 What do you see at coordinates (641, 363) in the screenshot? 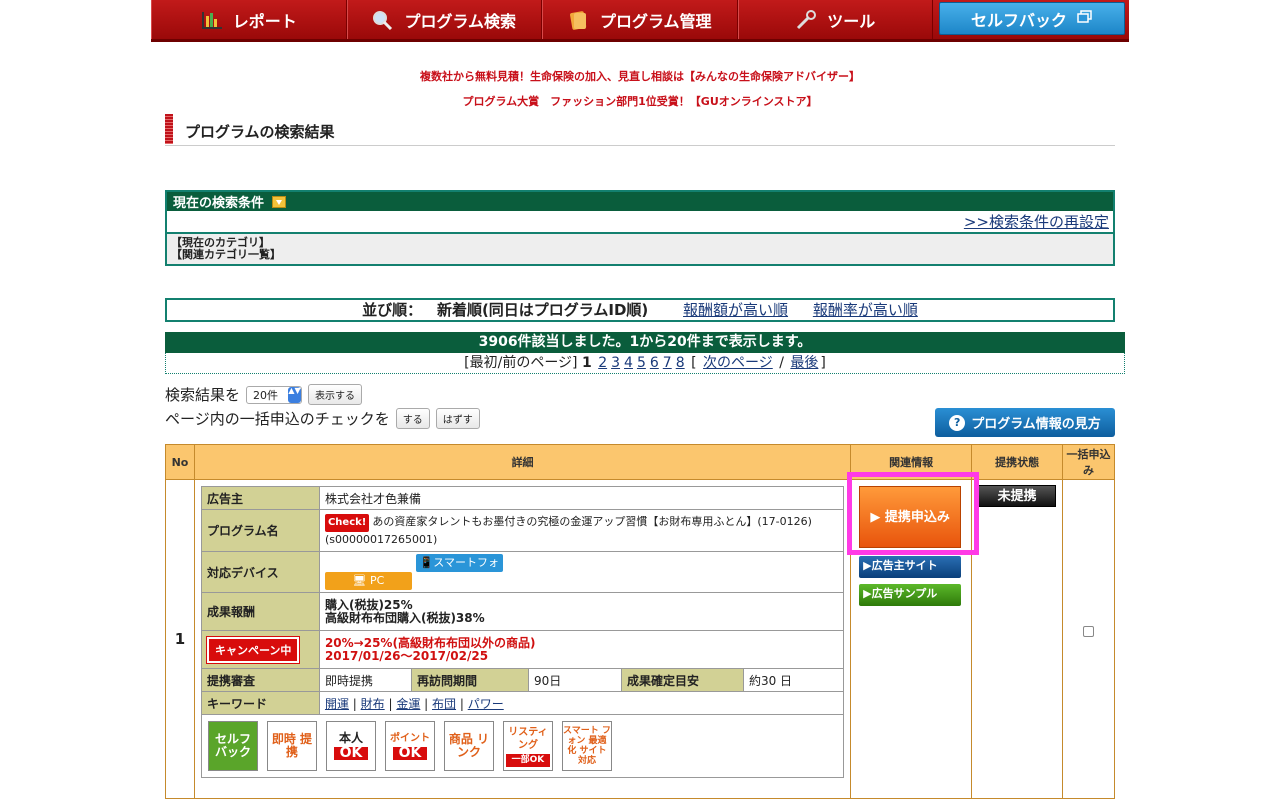
I see `pager-page-5: 5` at bounding box center [641, 363].